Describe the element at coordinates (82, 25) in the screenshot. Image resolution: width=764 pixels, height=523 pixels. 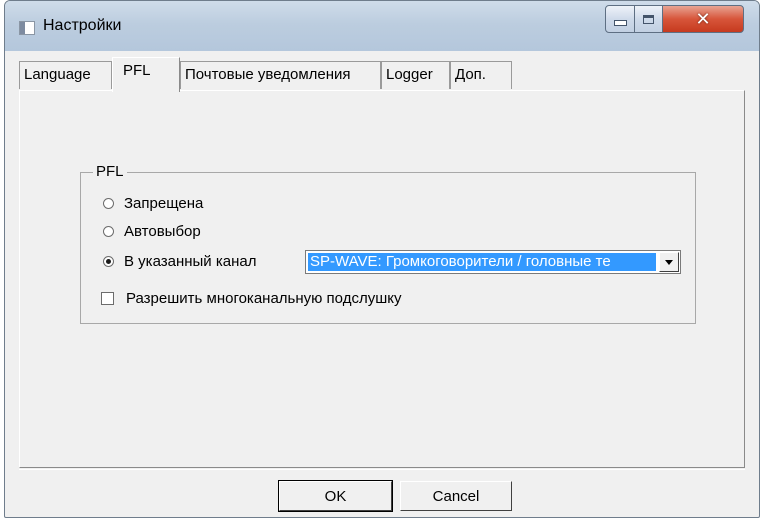
I see `window-title: Настройки` at that location.